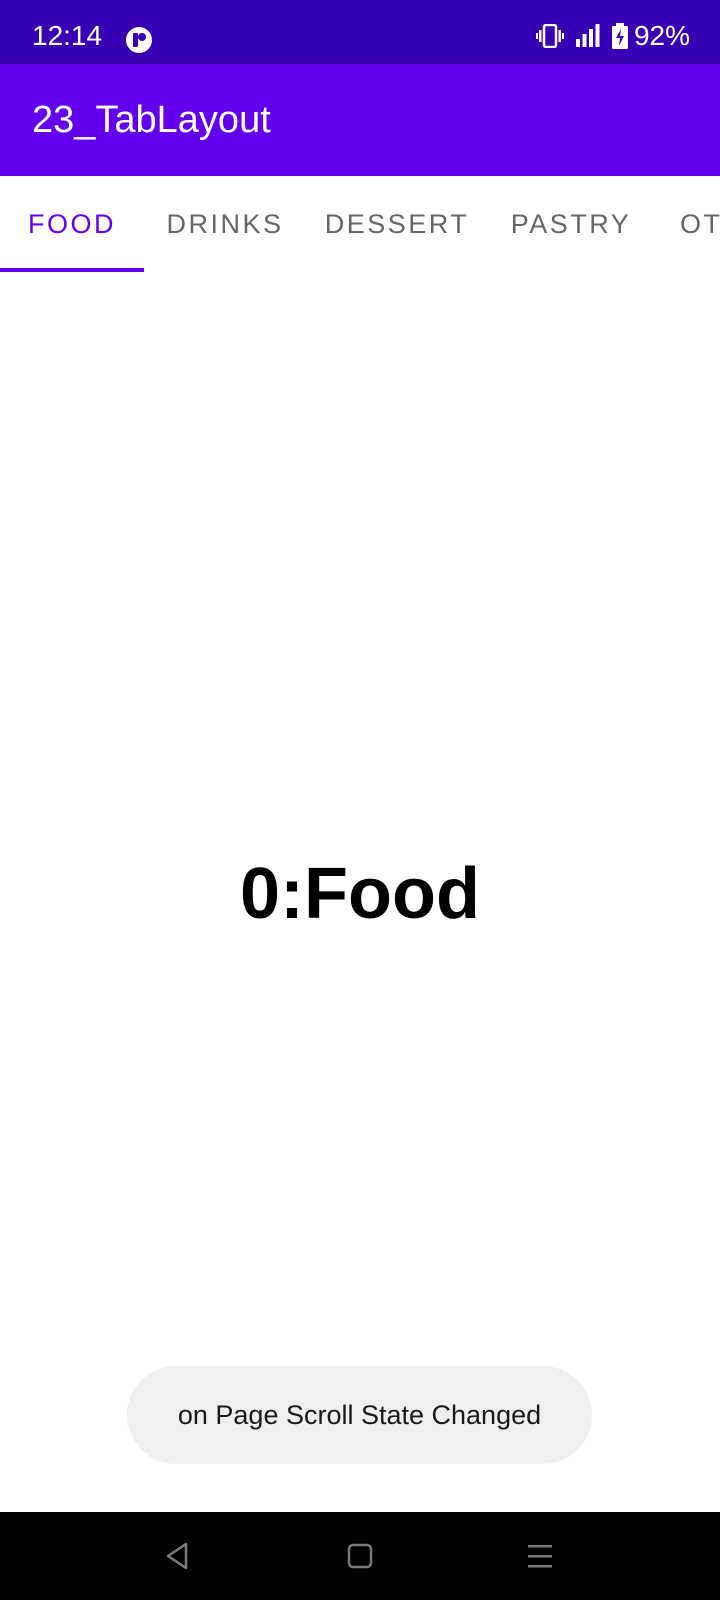 The height and width of the screenshot is (1600, 720). I want to click on status-bar: 12:14 92%, so click(360, 32).